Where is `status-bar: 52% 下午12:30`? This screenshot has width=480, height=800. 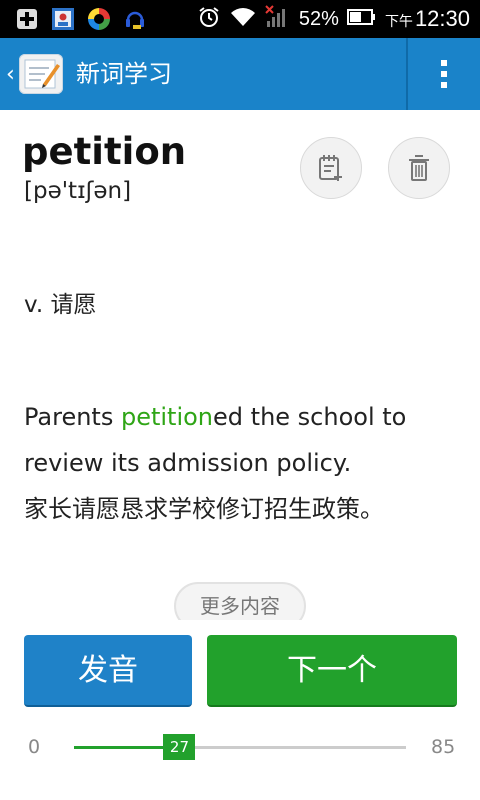 status-bar: 52% 下午12:30 is located at coordinates (240, 19).